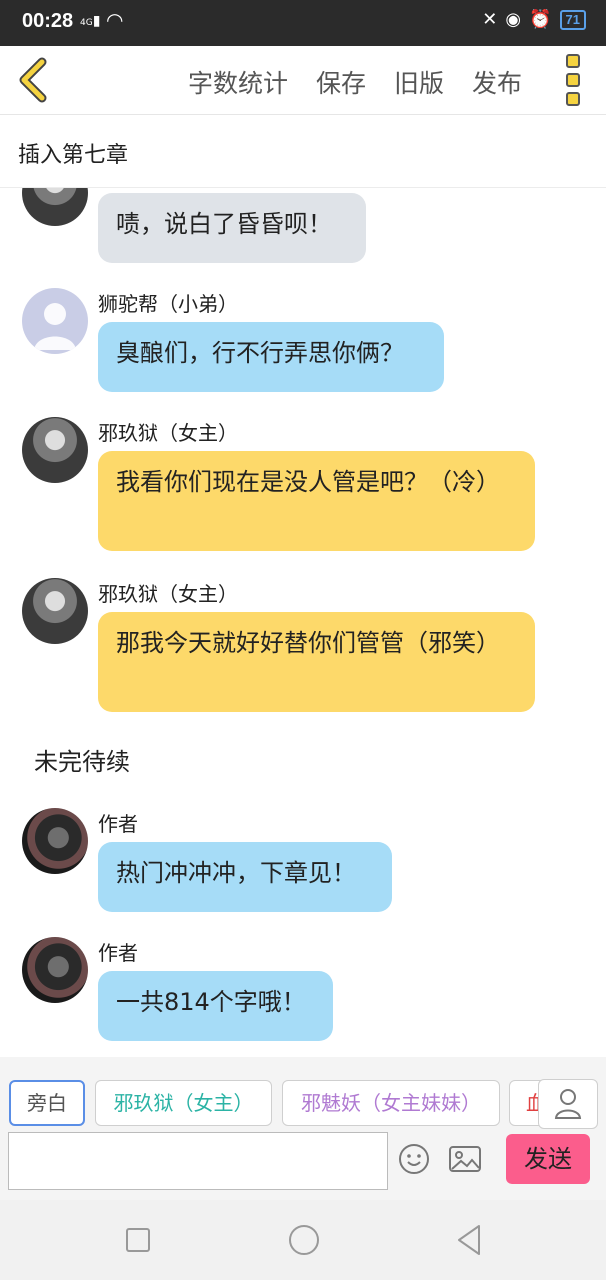 The width and height of the screenshot is (606, 1280). What do you see at coordinates (168, 304) in the screenshot?
I see `sender-name: 狮驼帮（小弟）` at bounding box center [168, 304].